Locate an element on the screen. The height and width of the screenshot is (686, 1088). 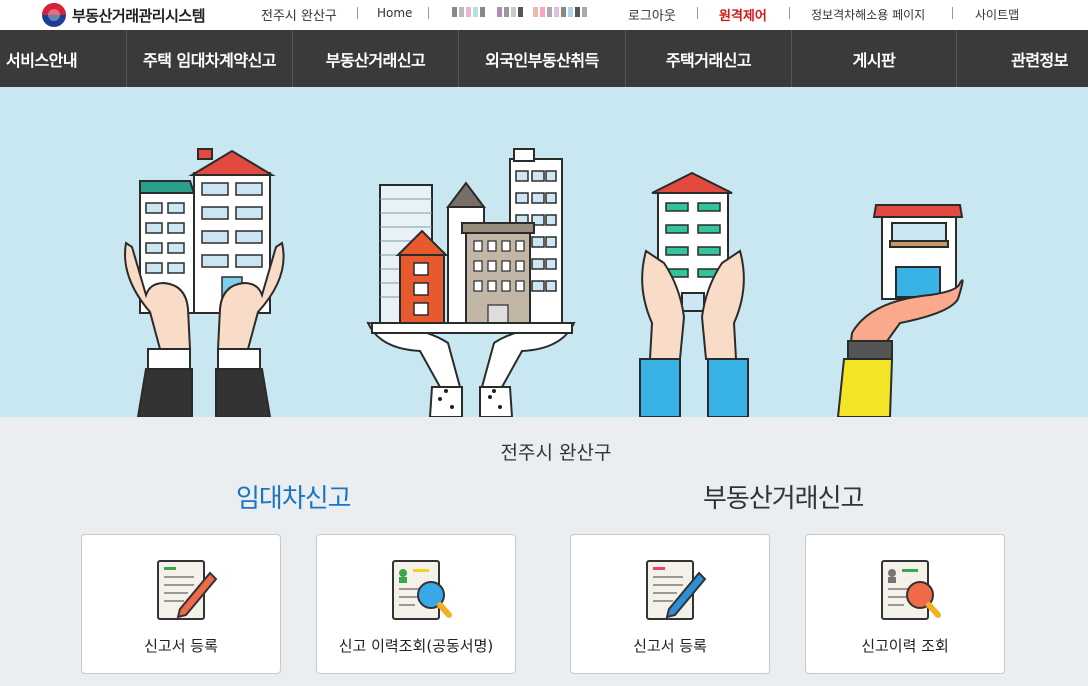
sitemap-link: 사이트맵 is located at coordinates (997, 14).